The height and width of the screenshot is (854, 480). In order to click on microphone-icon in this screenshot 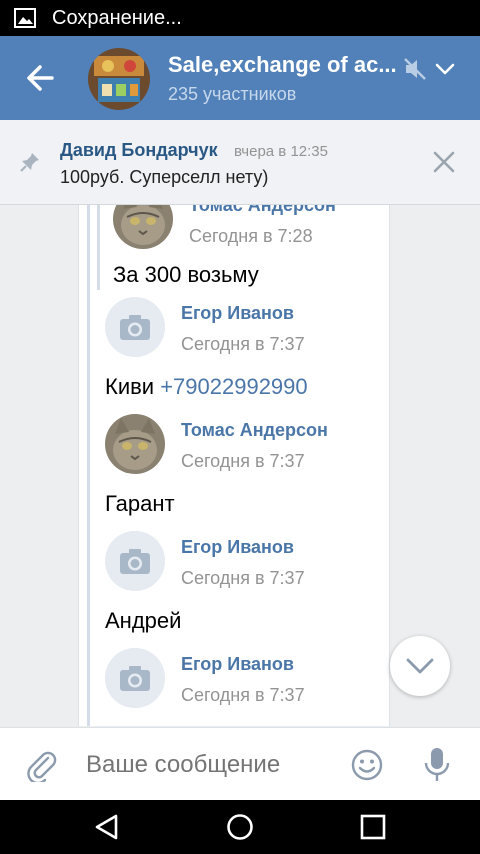, I will do `click(437, 765)`.